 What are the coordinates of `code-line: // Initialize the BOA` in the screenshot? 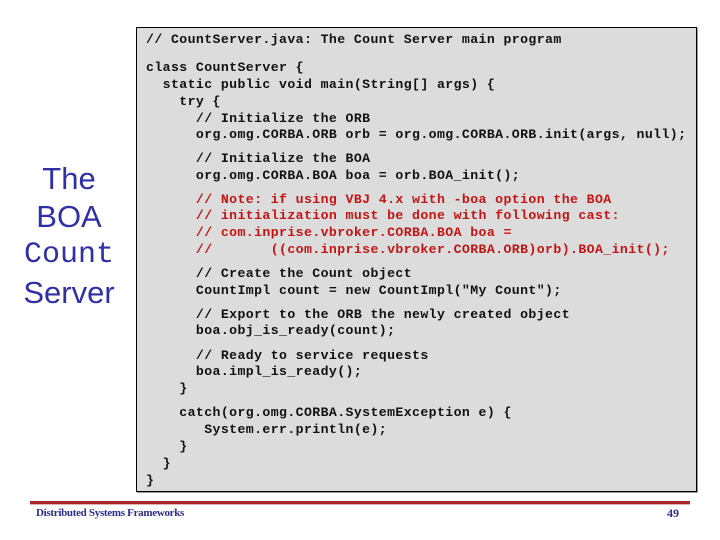 It's located at (258, 158).